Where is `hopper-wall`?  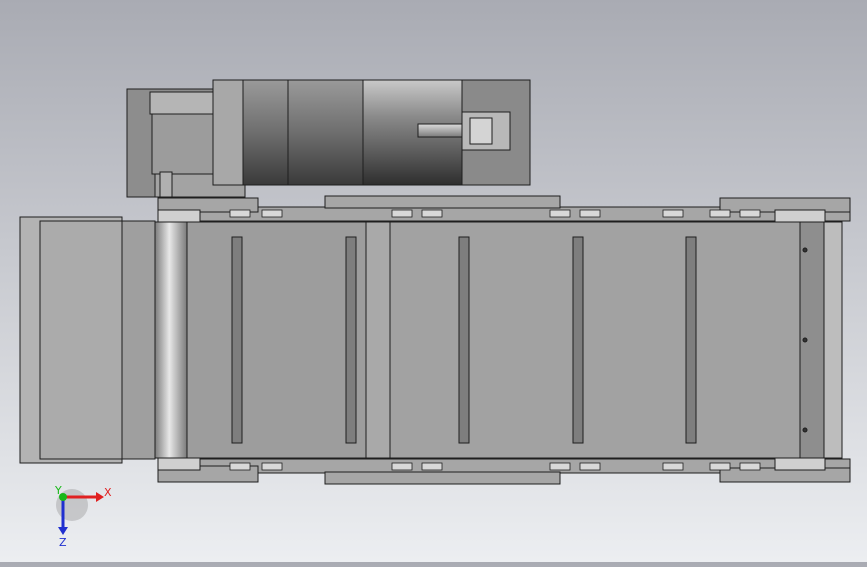
hopper-wall is located at coordinates (81, 340).